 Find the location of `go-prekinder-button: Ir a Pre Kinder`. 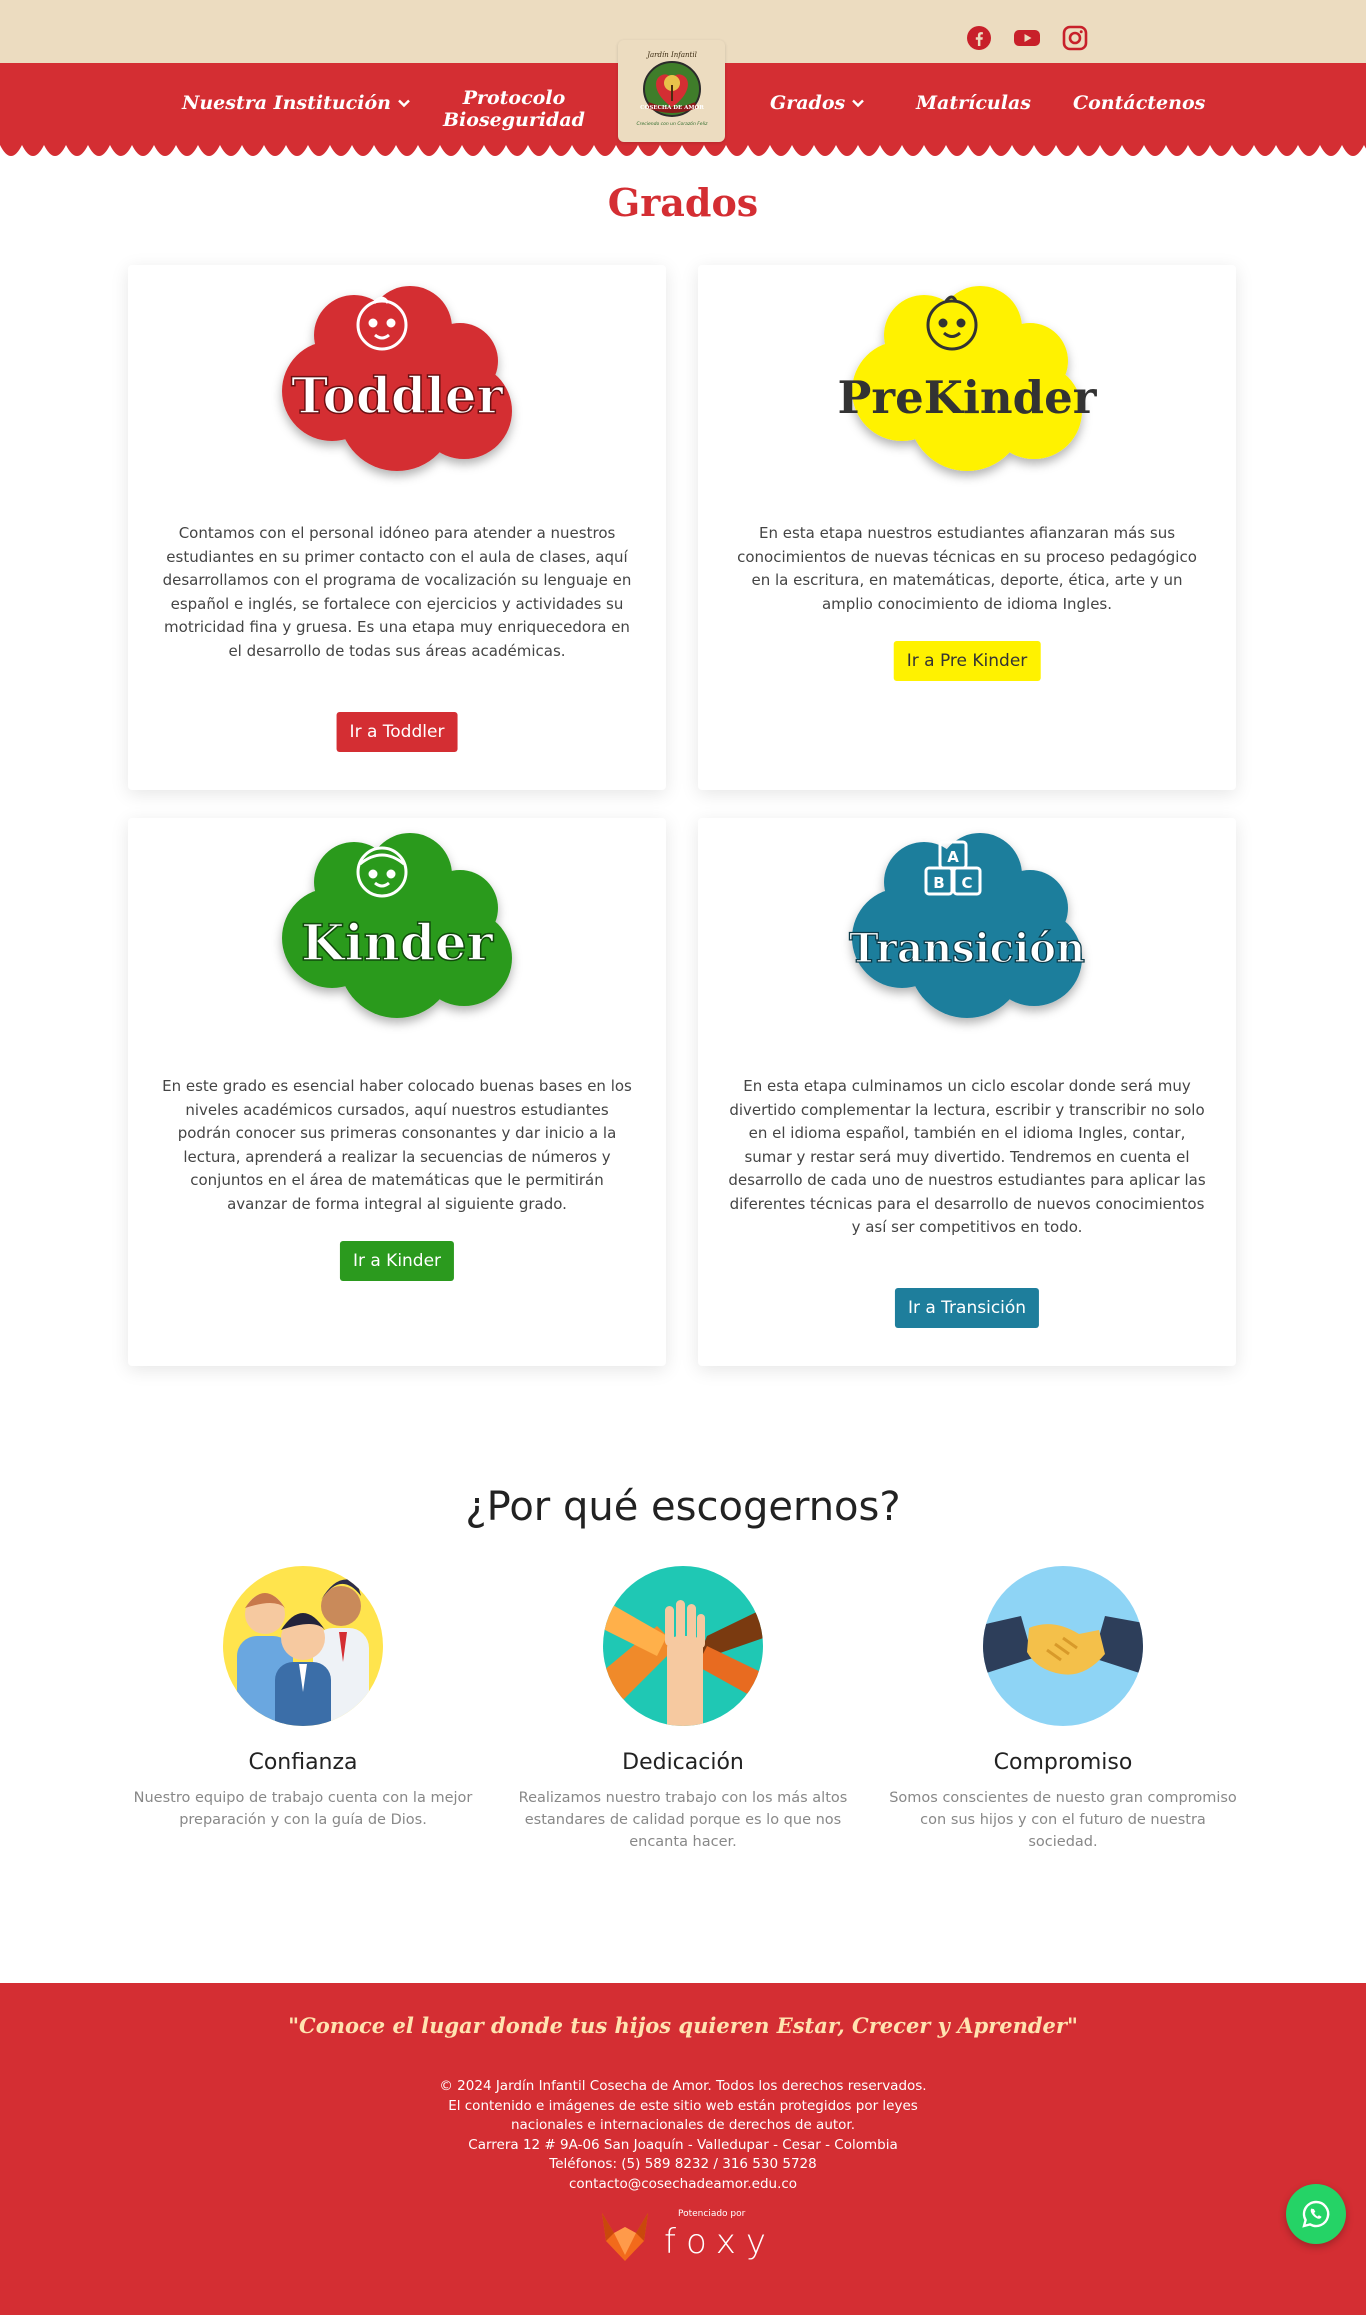

go-prekinder-button: Ir a Pre Kinder is located at coordinates (967, 661).